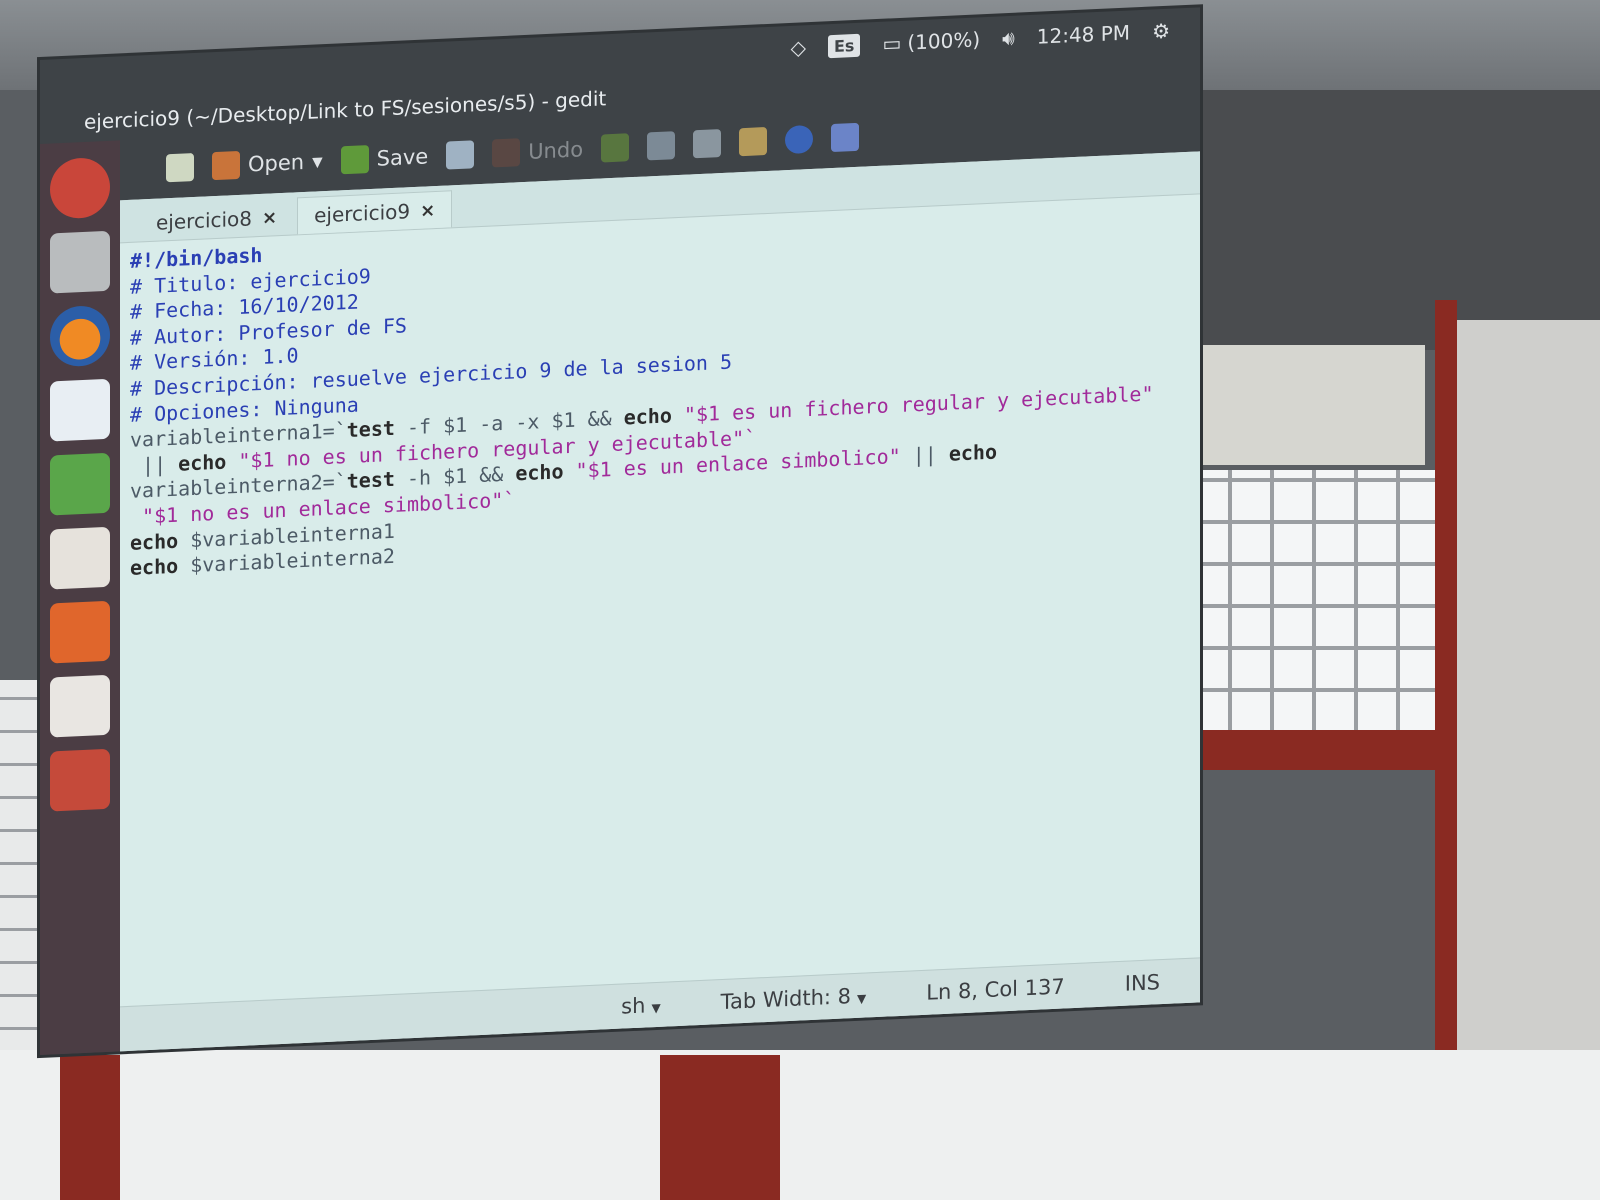  Describe the element at coordinates (633, 1006) in the screenshot. I see `language-label: sh` at that location.